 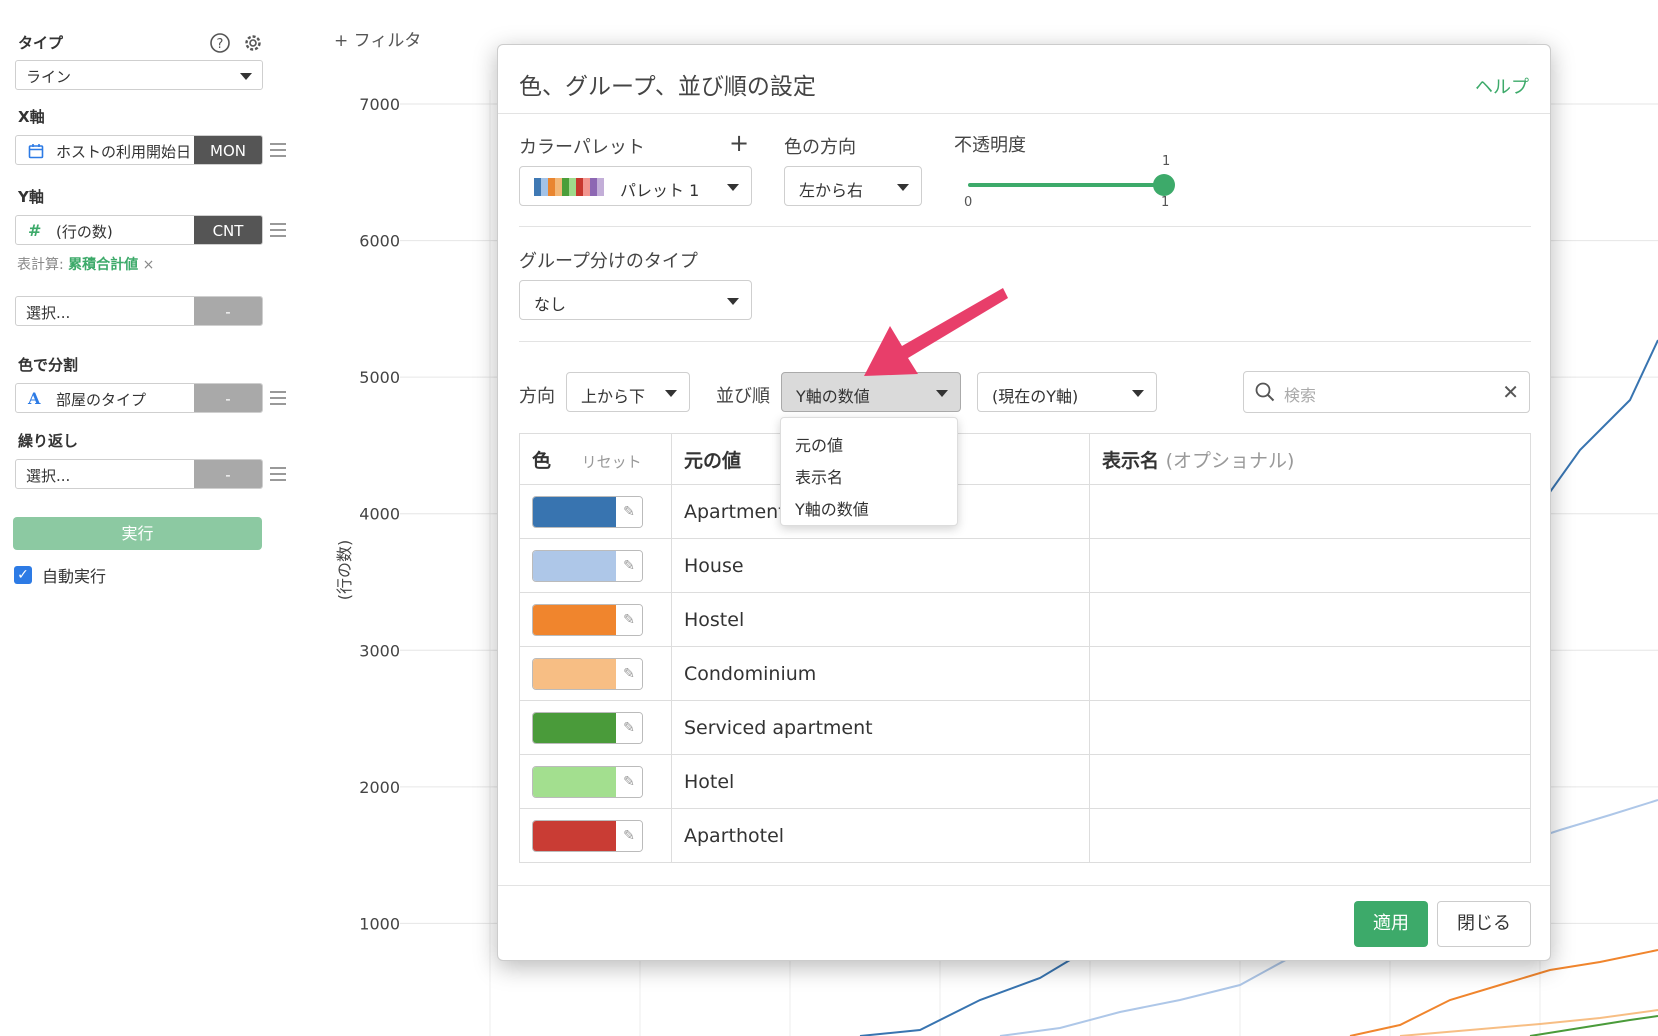 I want to click on order-direction-label: 方向, so click(x=537, y=396).